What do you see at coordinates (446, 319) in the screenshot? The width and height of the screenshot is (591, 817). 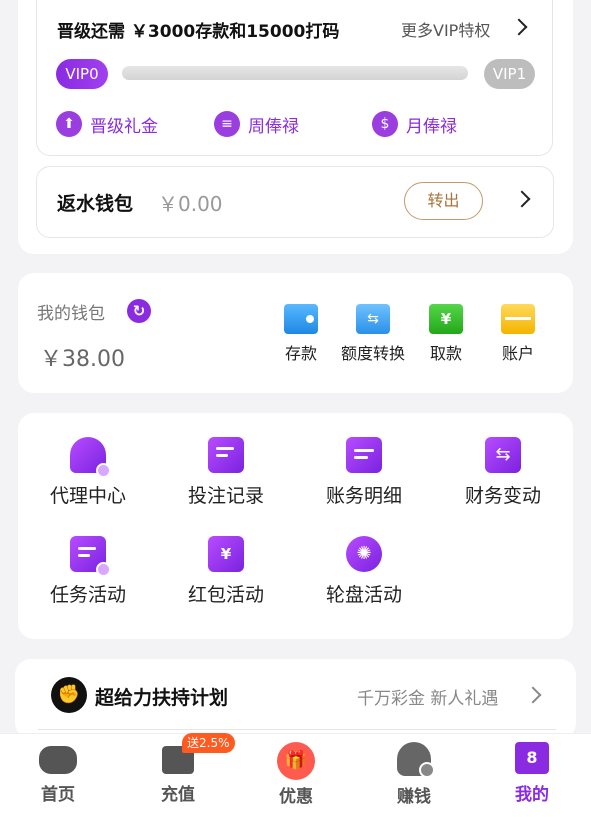 I see `atm-yuan-icon: ¥` at bounding box center [446, 319].